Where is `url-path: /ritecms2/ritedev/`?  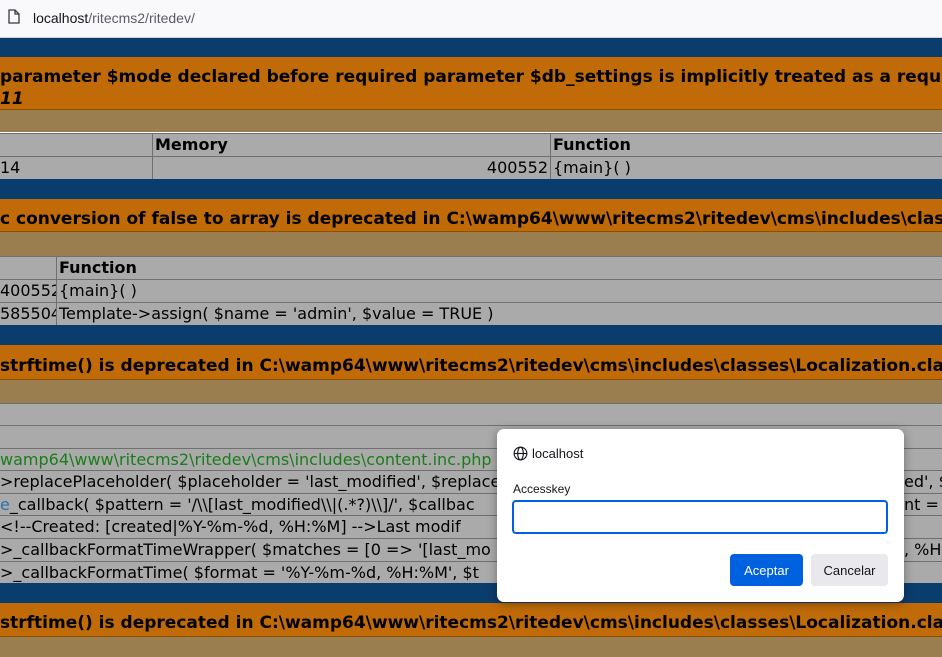 url-path: /ritecms2/ritedev/ is located at coordinates (141, 18).